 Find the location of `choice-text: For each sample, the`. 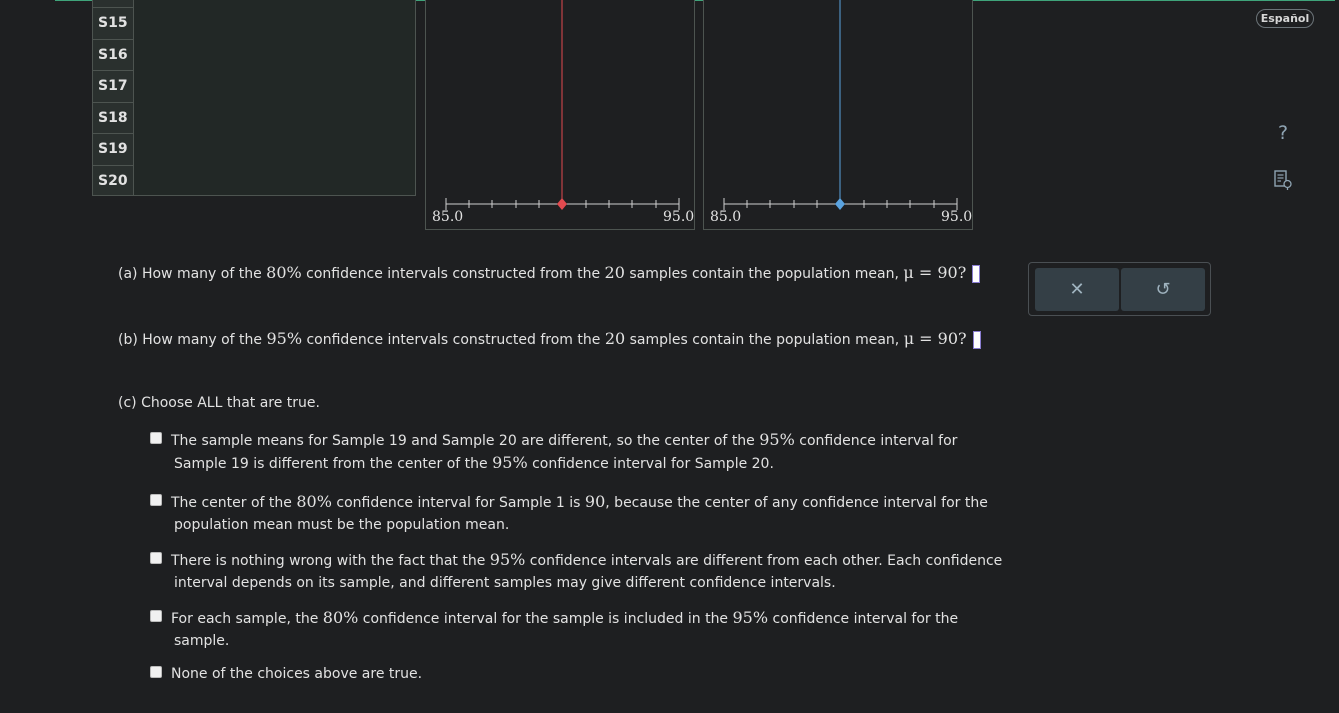

choice-text: For each sample, the is located at coordinates (247, 619).